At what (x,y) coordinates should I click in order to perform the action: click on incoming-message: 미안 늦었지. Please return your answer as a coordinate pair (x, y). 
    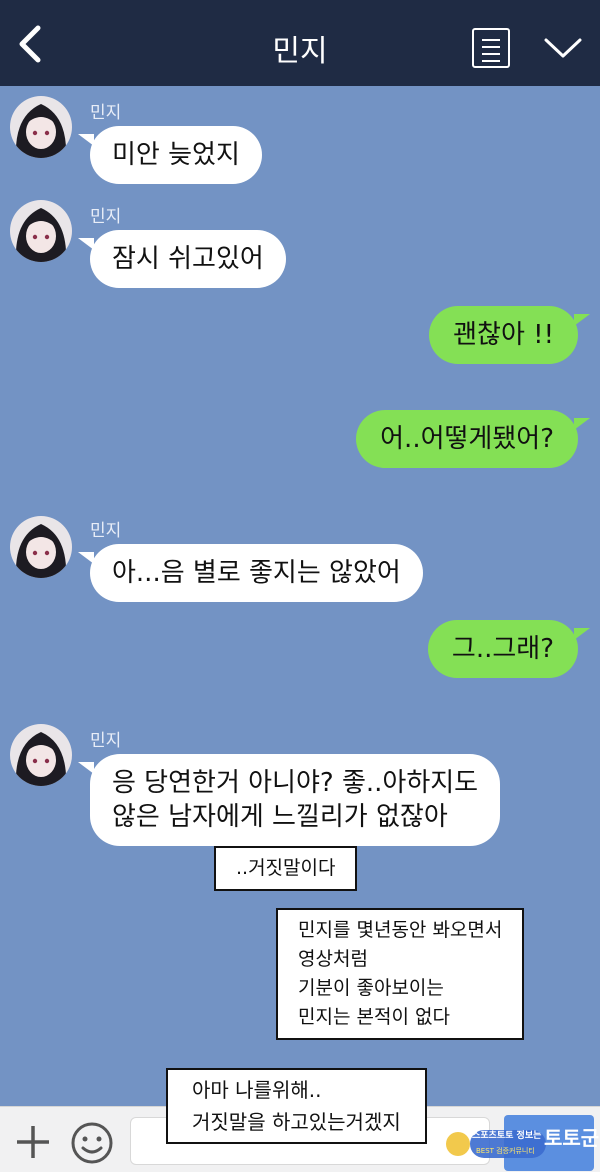
    Looking at the image, I should click on (170, 155).